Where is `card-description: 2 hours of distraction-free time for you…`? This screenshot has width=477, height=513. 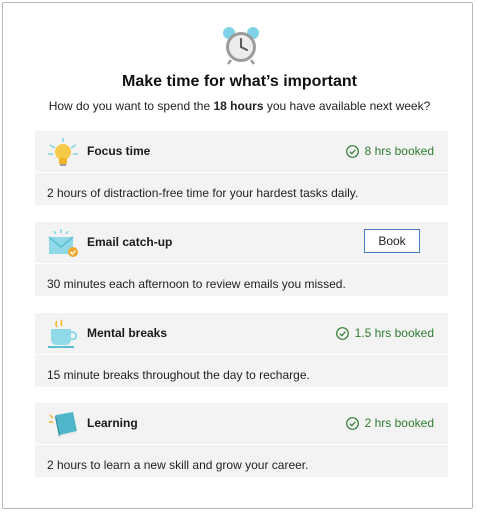
card-description: 2 hours of distraction-free time for you… is located at coordinates (203, 193).